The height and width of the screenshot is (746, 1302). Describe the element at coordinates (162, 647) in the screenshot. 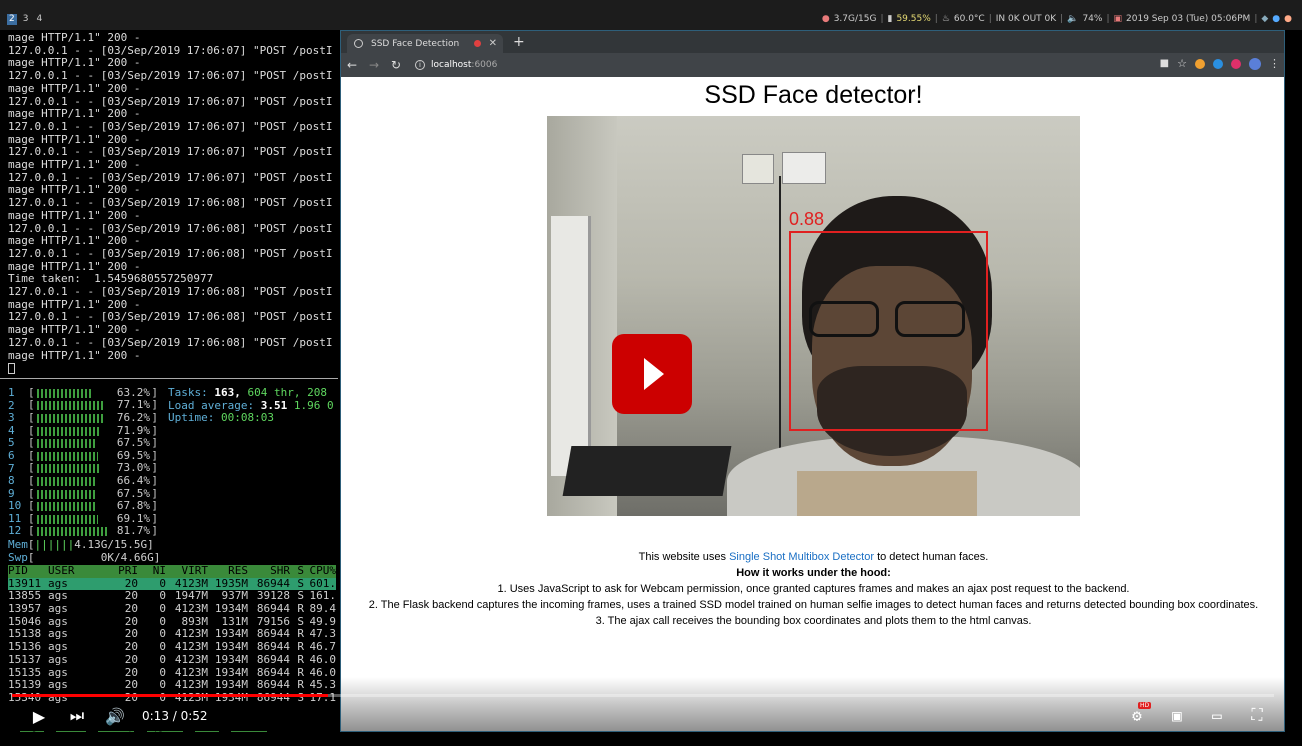

I see `table-cell: 0` at that location.